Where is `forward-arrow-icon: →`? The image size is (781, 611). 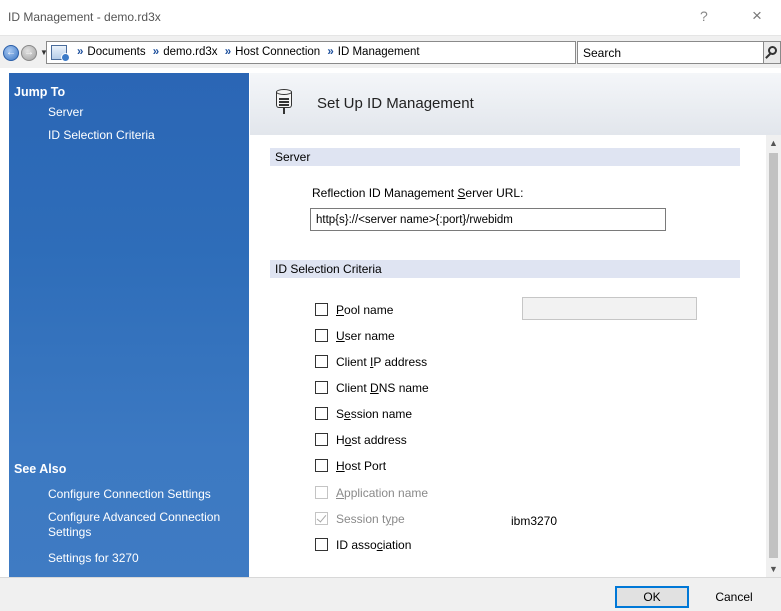
forward-arrow-icon: → is located at coordinates (29, 53).